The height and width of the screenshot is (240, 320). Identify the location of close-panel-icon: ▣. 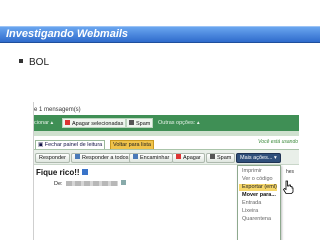
(41, 145).